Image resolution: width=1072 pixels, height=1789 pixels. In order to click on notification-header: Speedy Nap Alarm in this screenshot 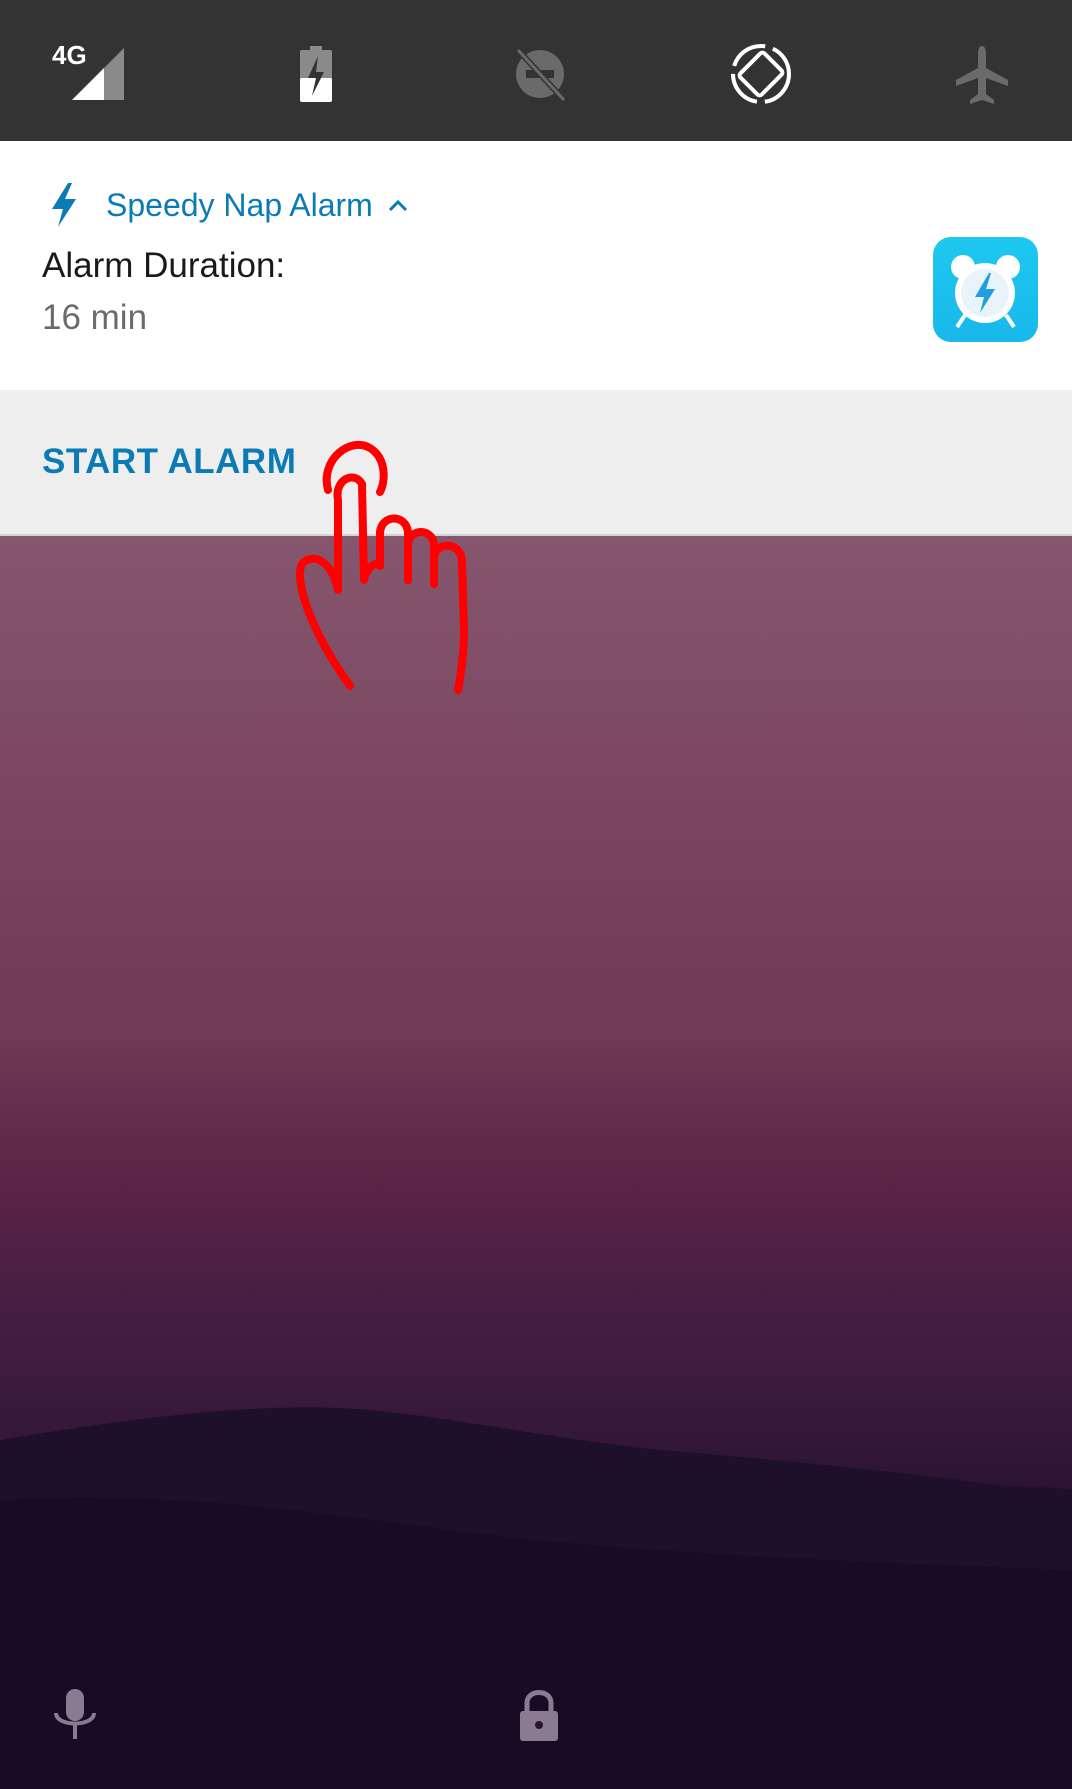, I will do `click(229, 205)`.